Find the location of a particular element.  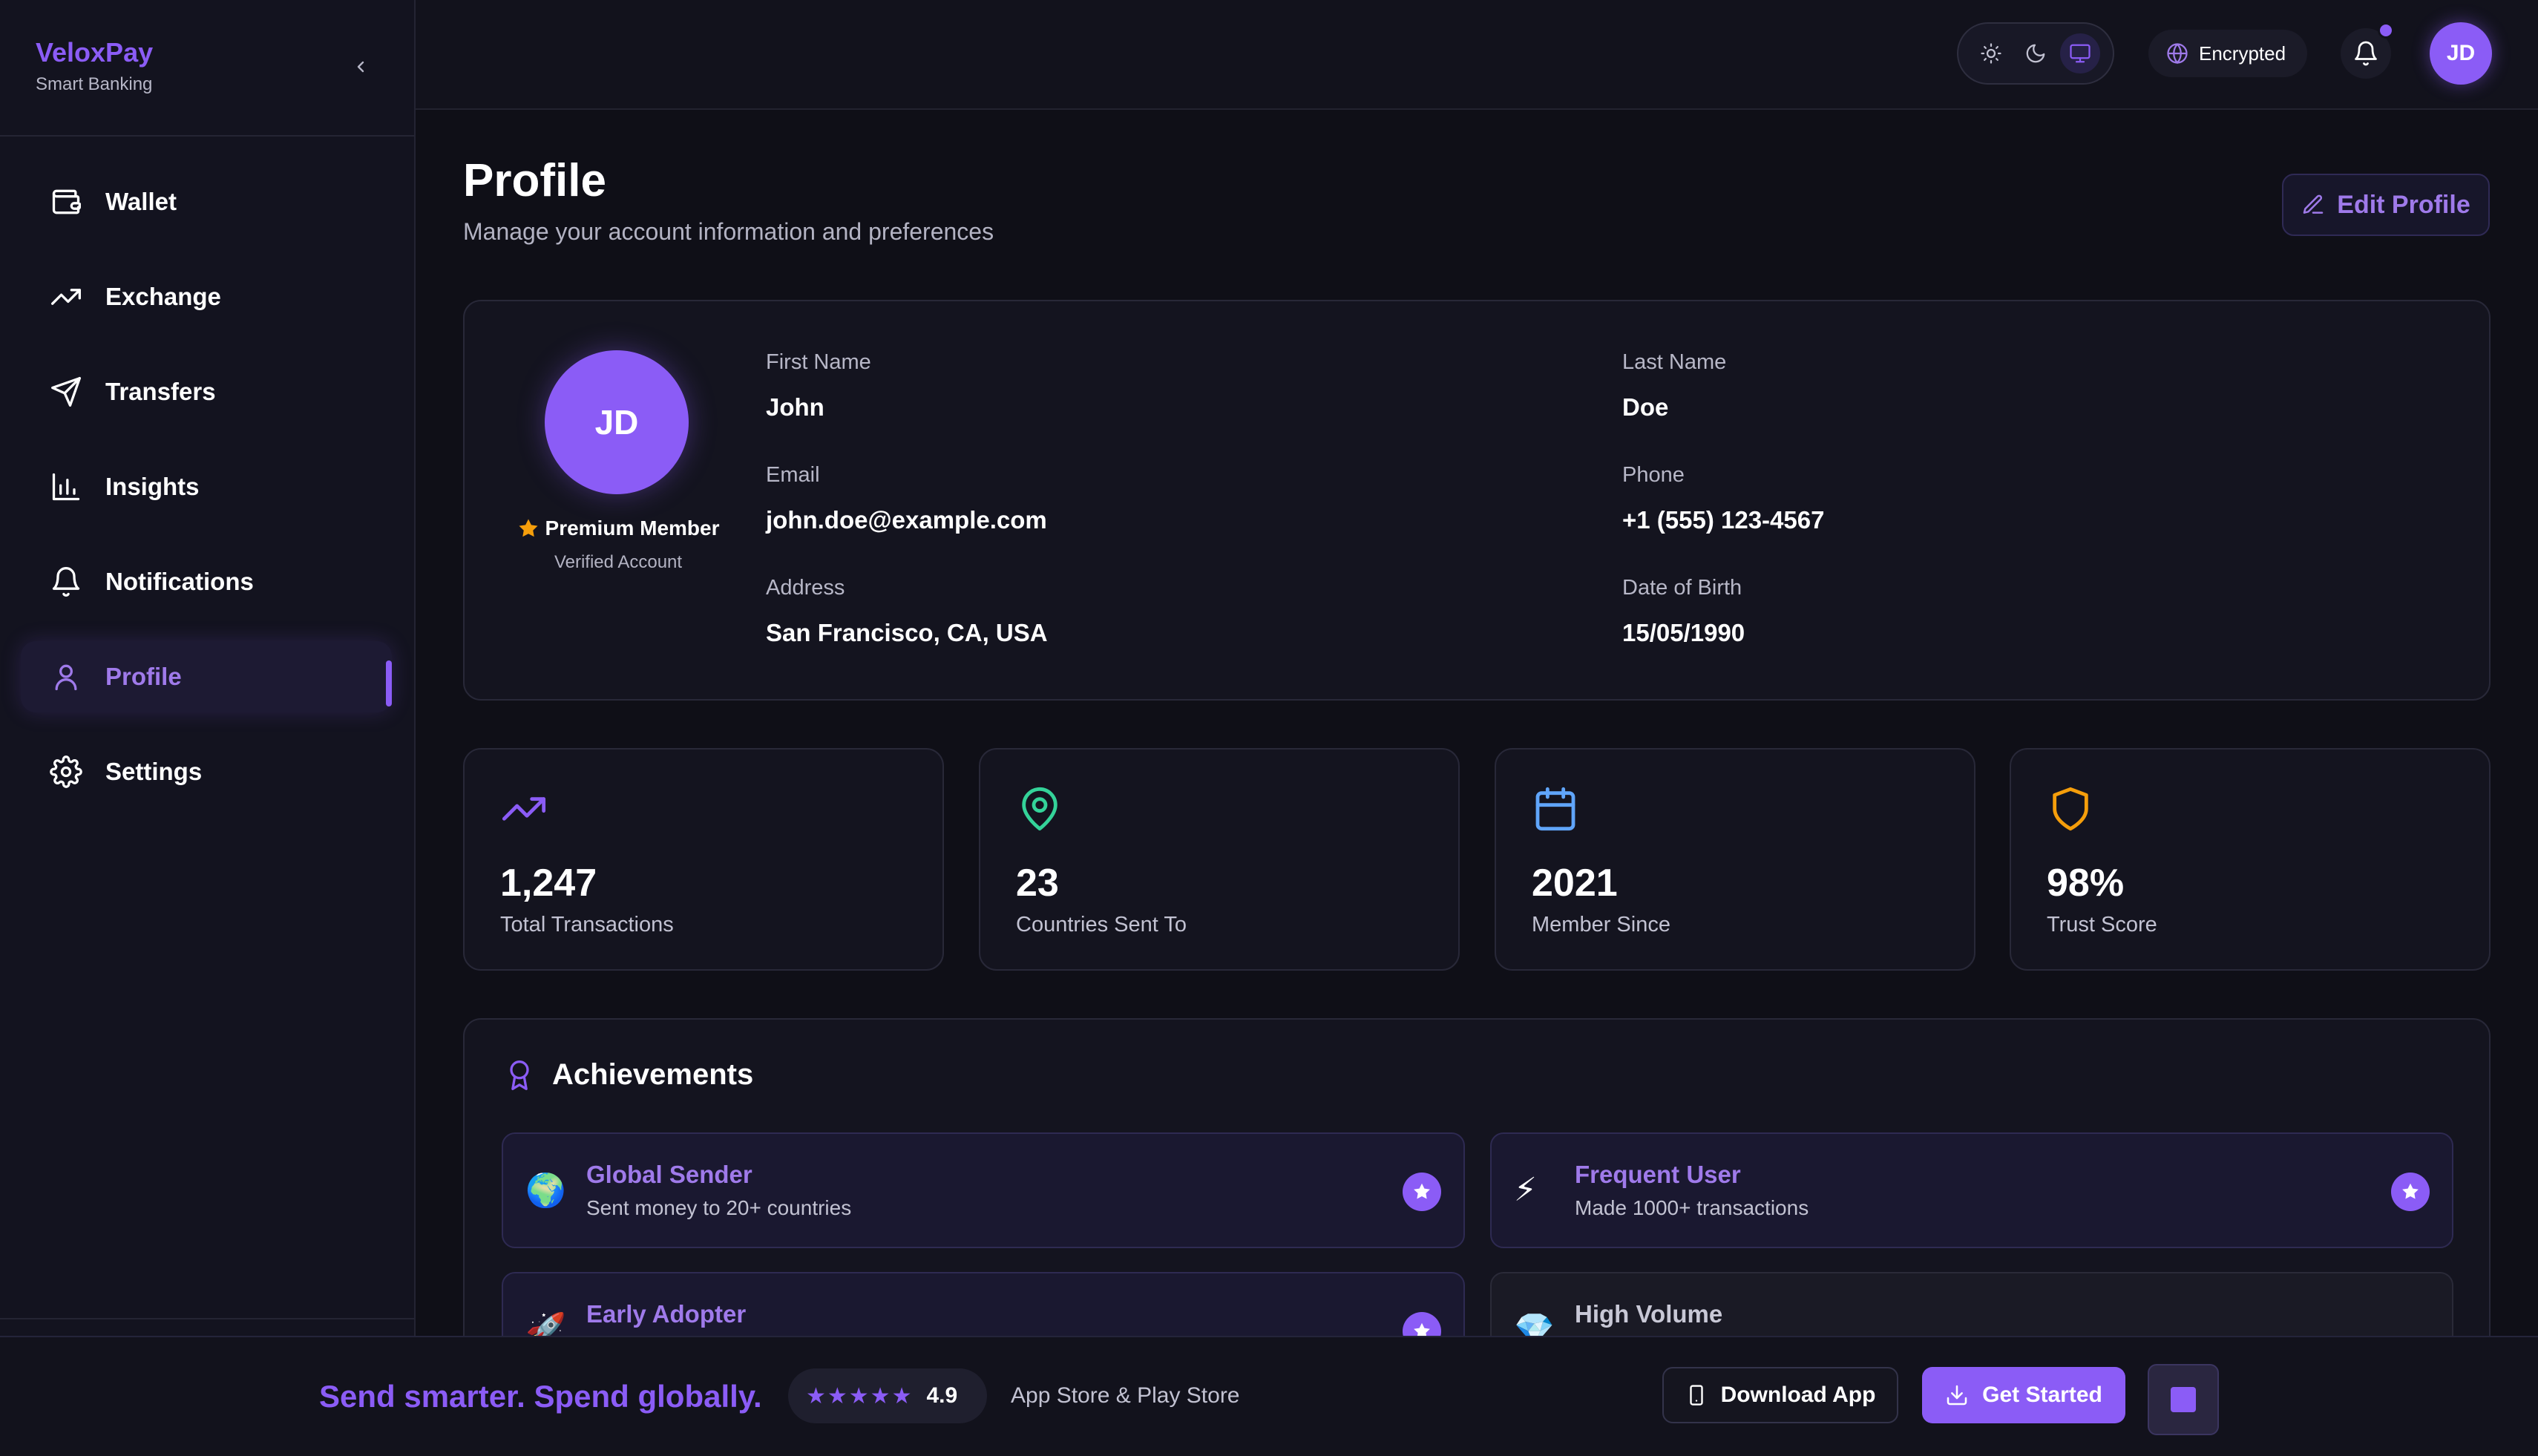

stat-value: 1,247 is located at coordinates (548, 884).